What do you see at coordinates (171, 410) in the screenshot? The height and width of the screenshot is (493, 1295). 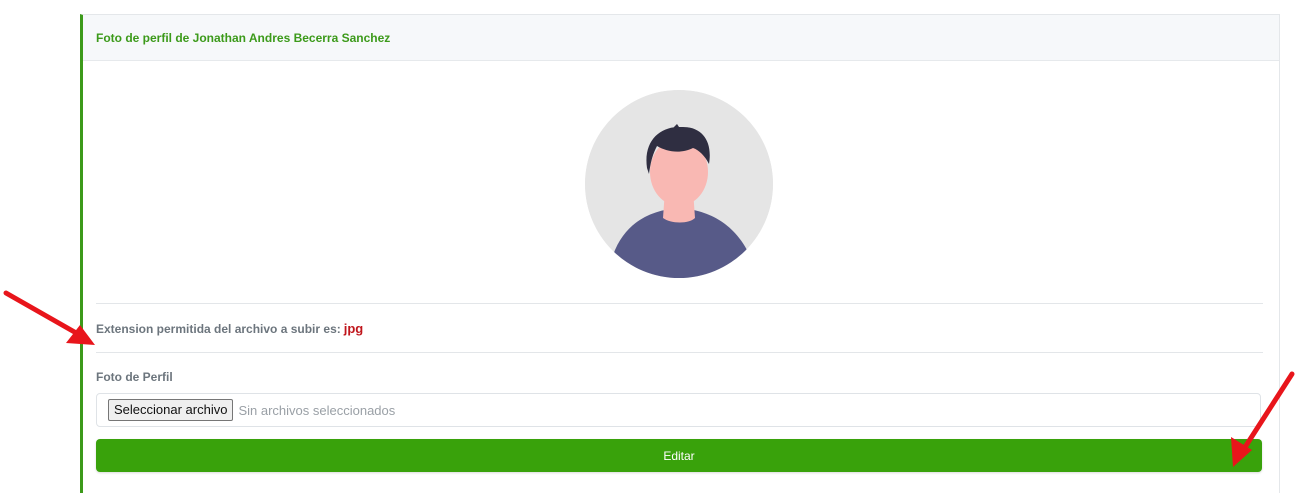 I see `choose-file-button: Seleccionar archivo` at bounding box center [171, 410].